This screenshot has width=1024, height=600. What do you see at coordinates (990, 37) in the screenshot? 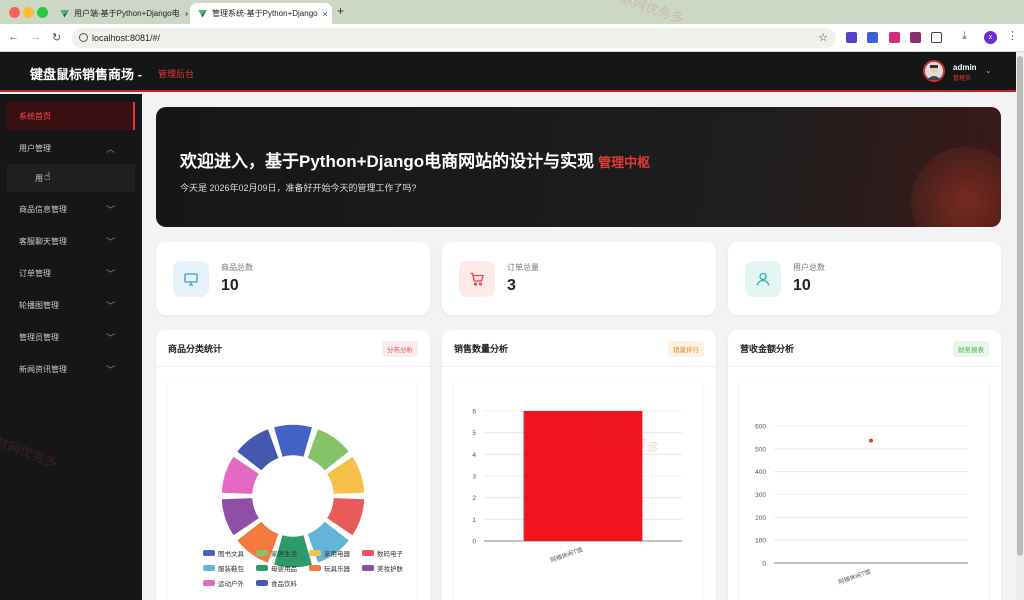
I see `profile-avatar: x` at bounding box center [990, 37].